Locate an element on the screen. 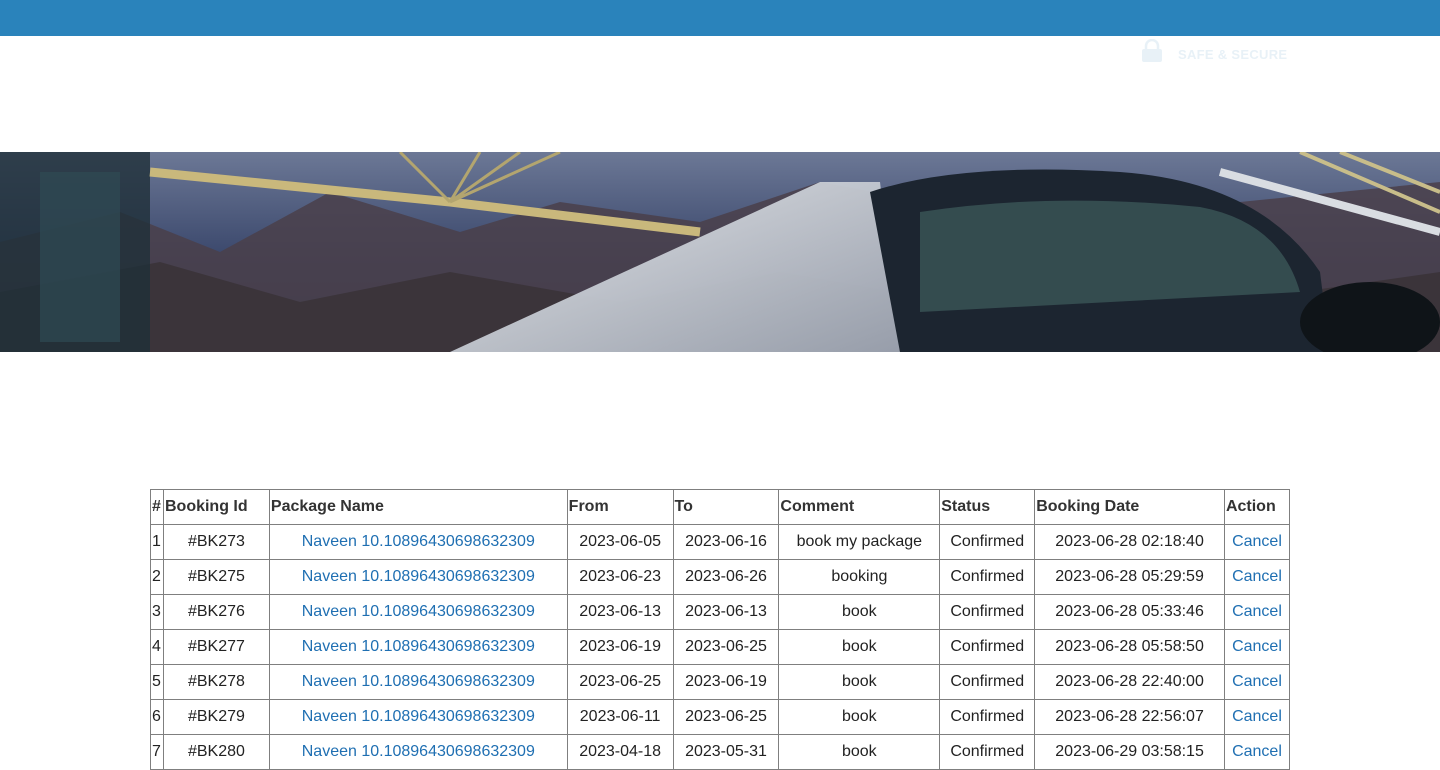  booking-id: #BK280 is located at coordinates (216, 752).